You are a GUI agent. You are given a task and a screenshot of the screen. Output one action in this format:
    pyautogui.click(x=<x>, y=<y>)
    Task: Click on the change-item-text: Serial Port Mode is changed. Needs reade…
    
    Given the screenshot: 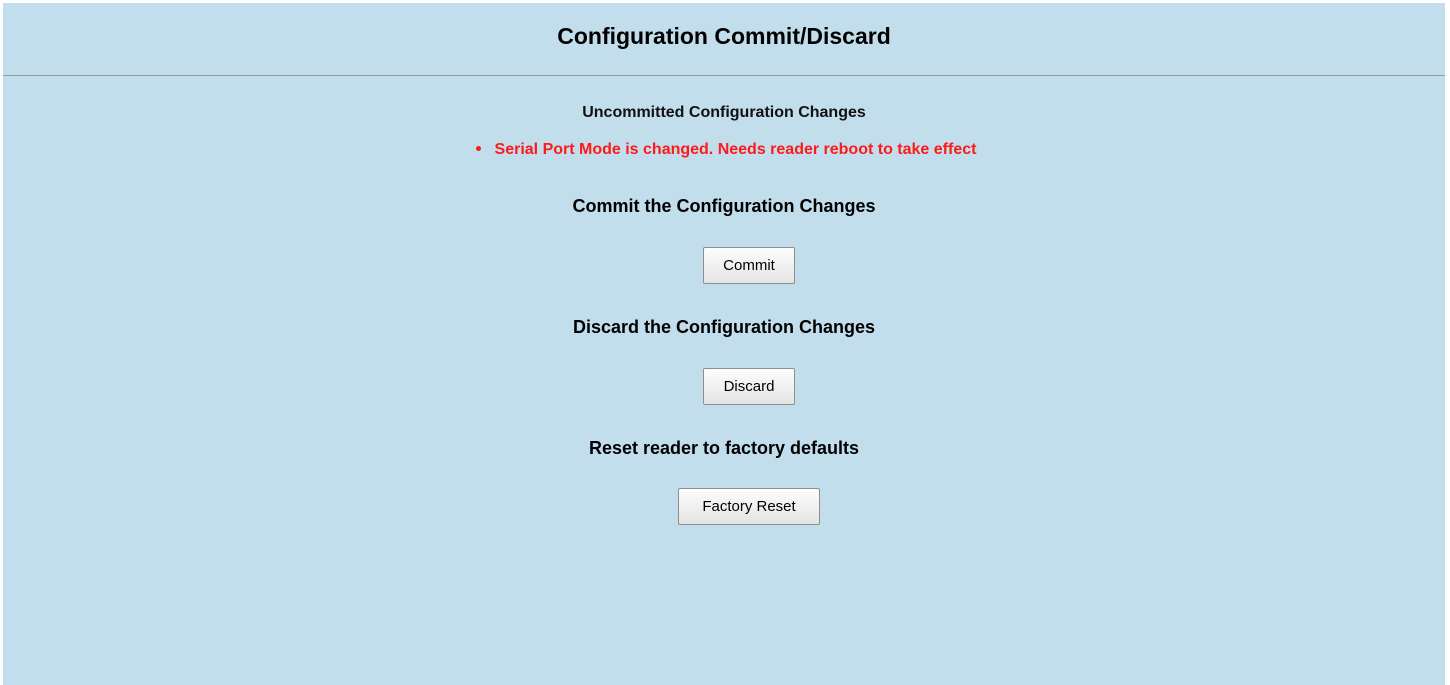 What is the action you would take?
    pyautogui.click(x=735, y=149)
    